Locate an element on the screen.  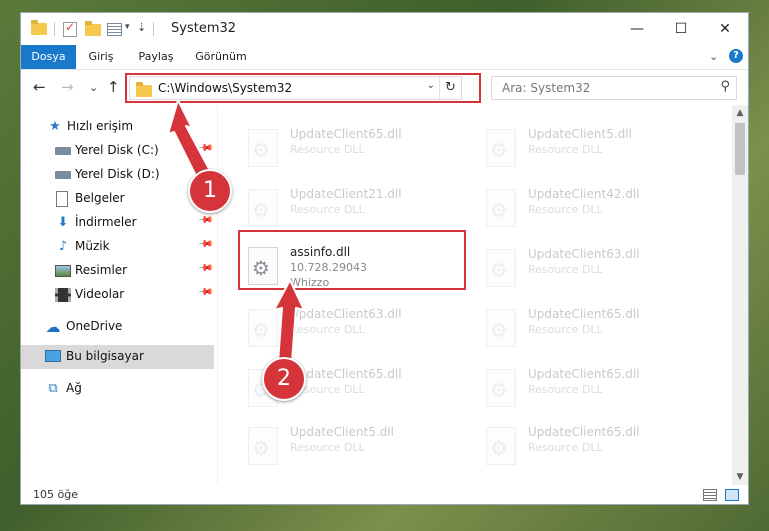
vertical-scrollbar: ▲ ▼ is located at coordinates (740, 295).